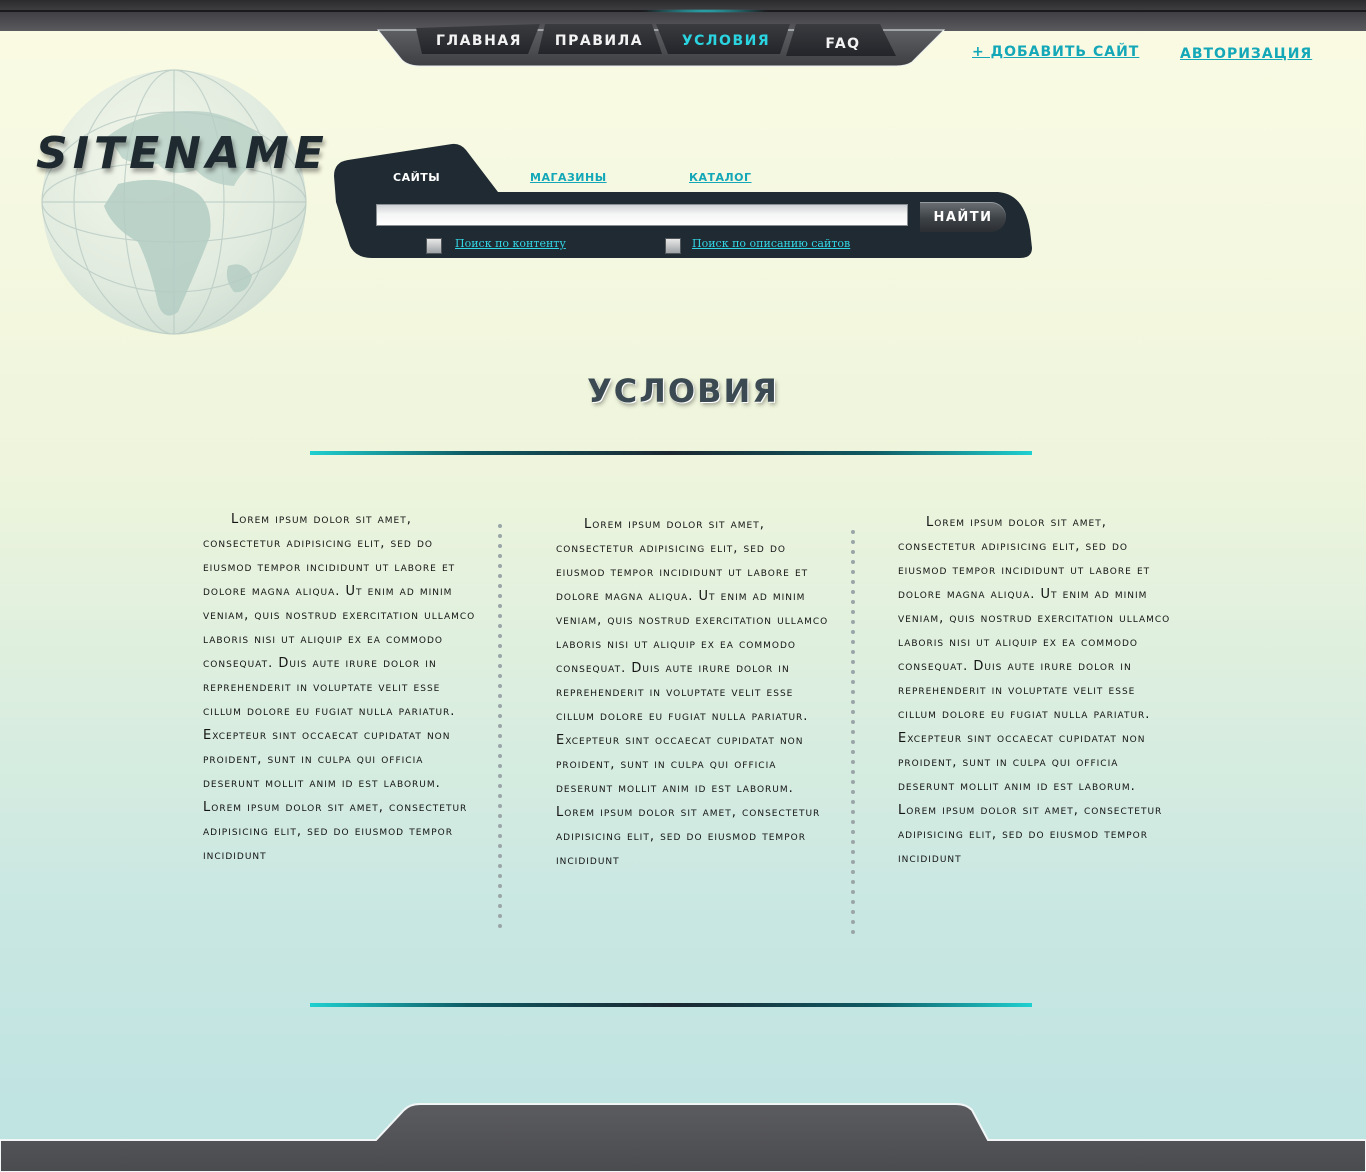 The image size is (1366, 1172). Describe the element at coordinates (599, 41) in the screenshot. I see `tab-rules: ПРАВИЛА` at that location.